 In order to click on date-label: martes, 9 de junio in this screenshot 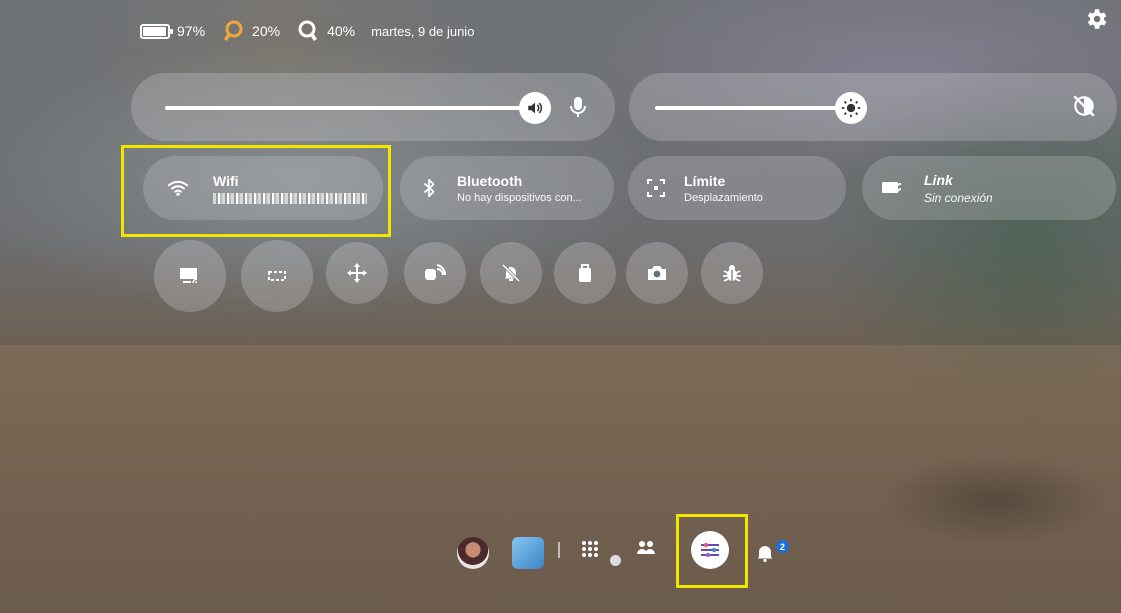, I will do `click(423, 31)`.